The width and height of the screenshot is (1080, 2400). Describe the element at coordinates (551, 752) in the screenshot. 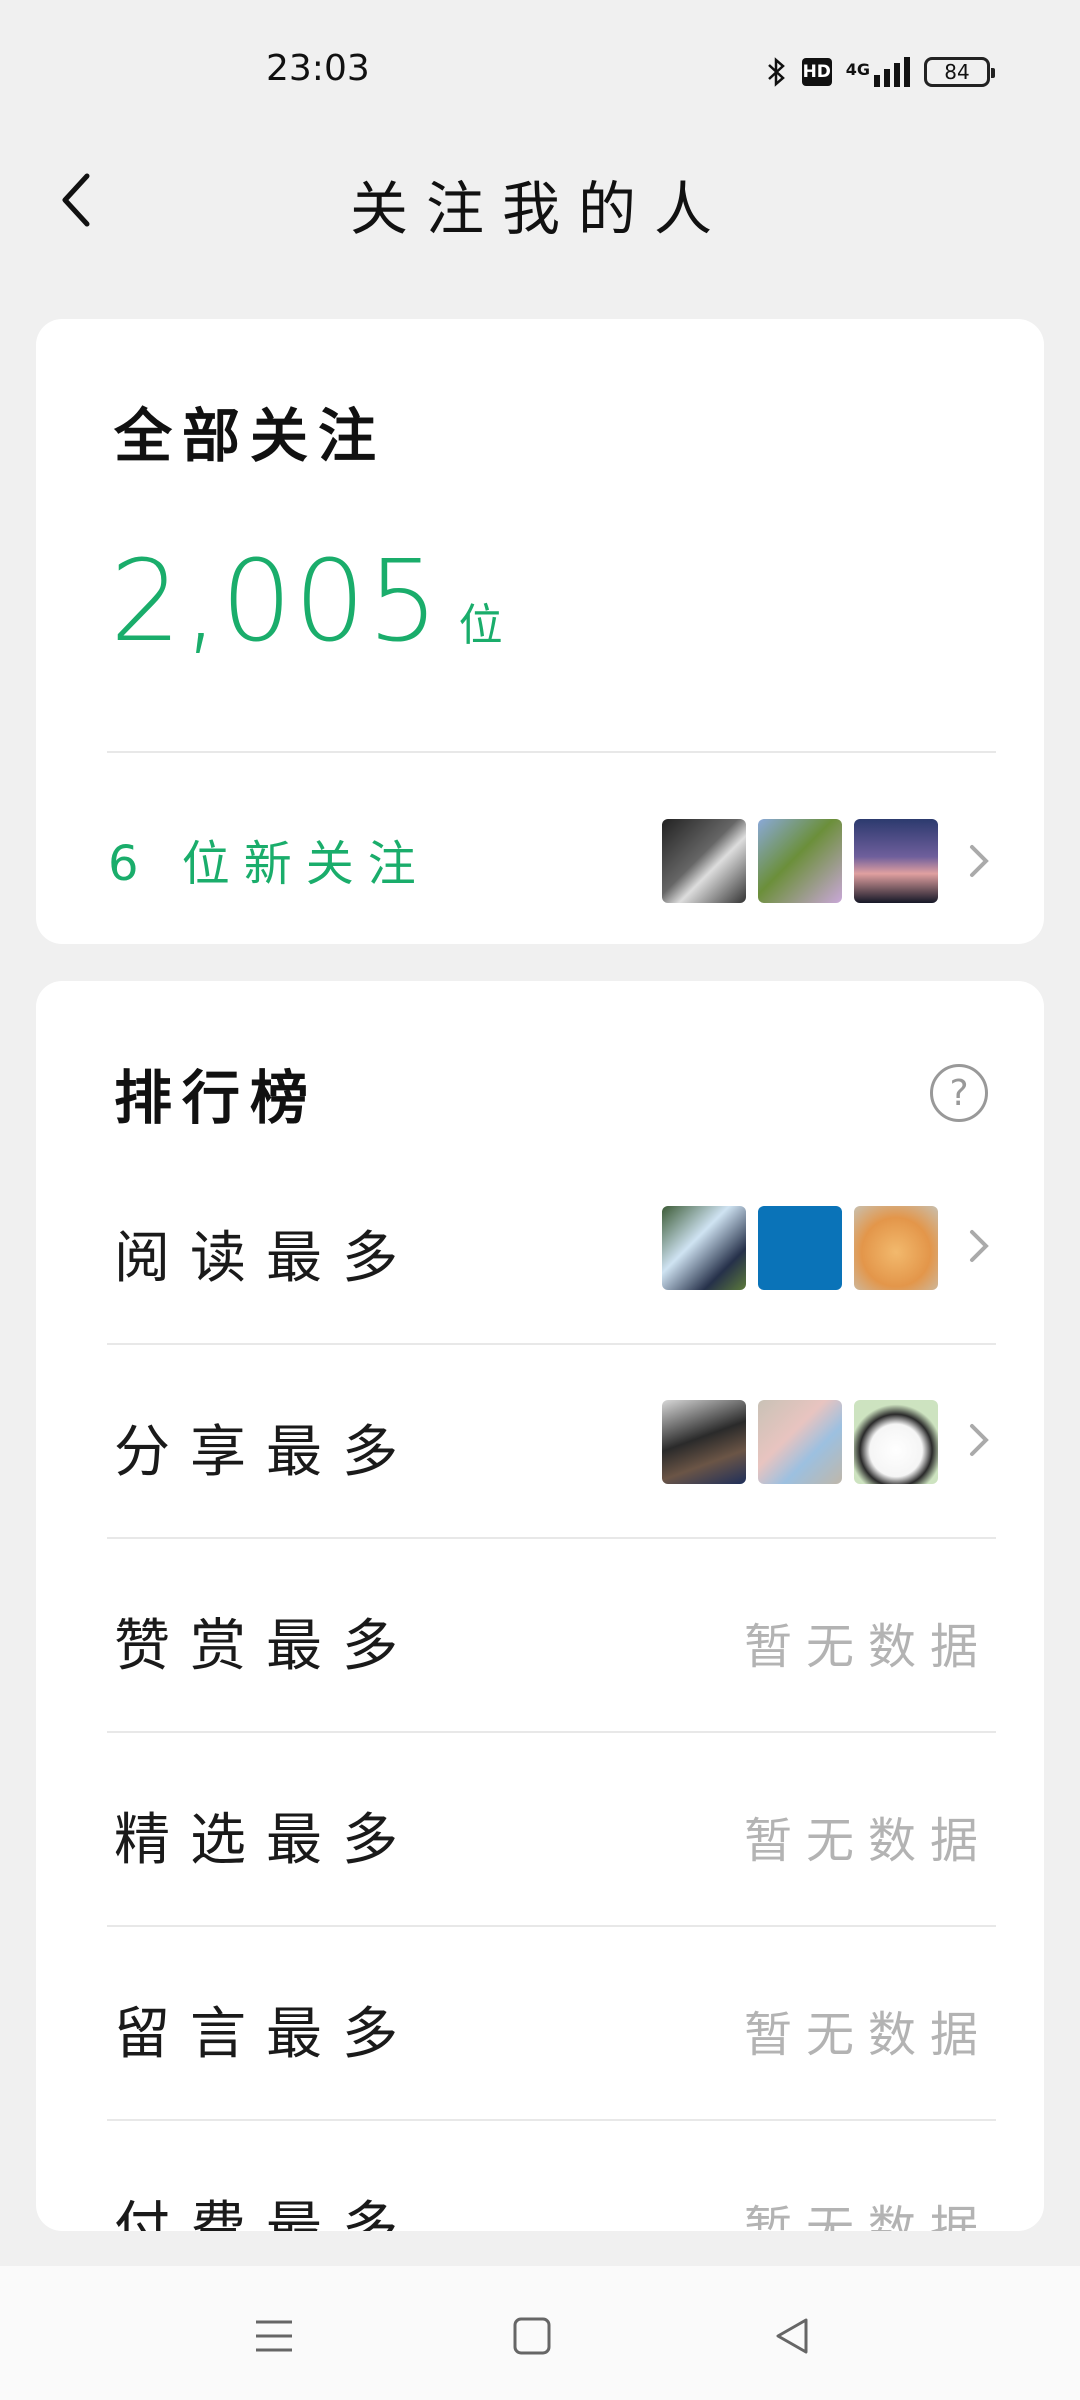

I see `divider` at that location.